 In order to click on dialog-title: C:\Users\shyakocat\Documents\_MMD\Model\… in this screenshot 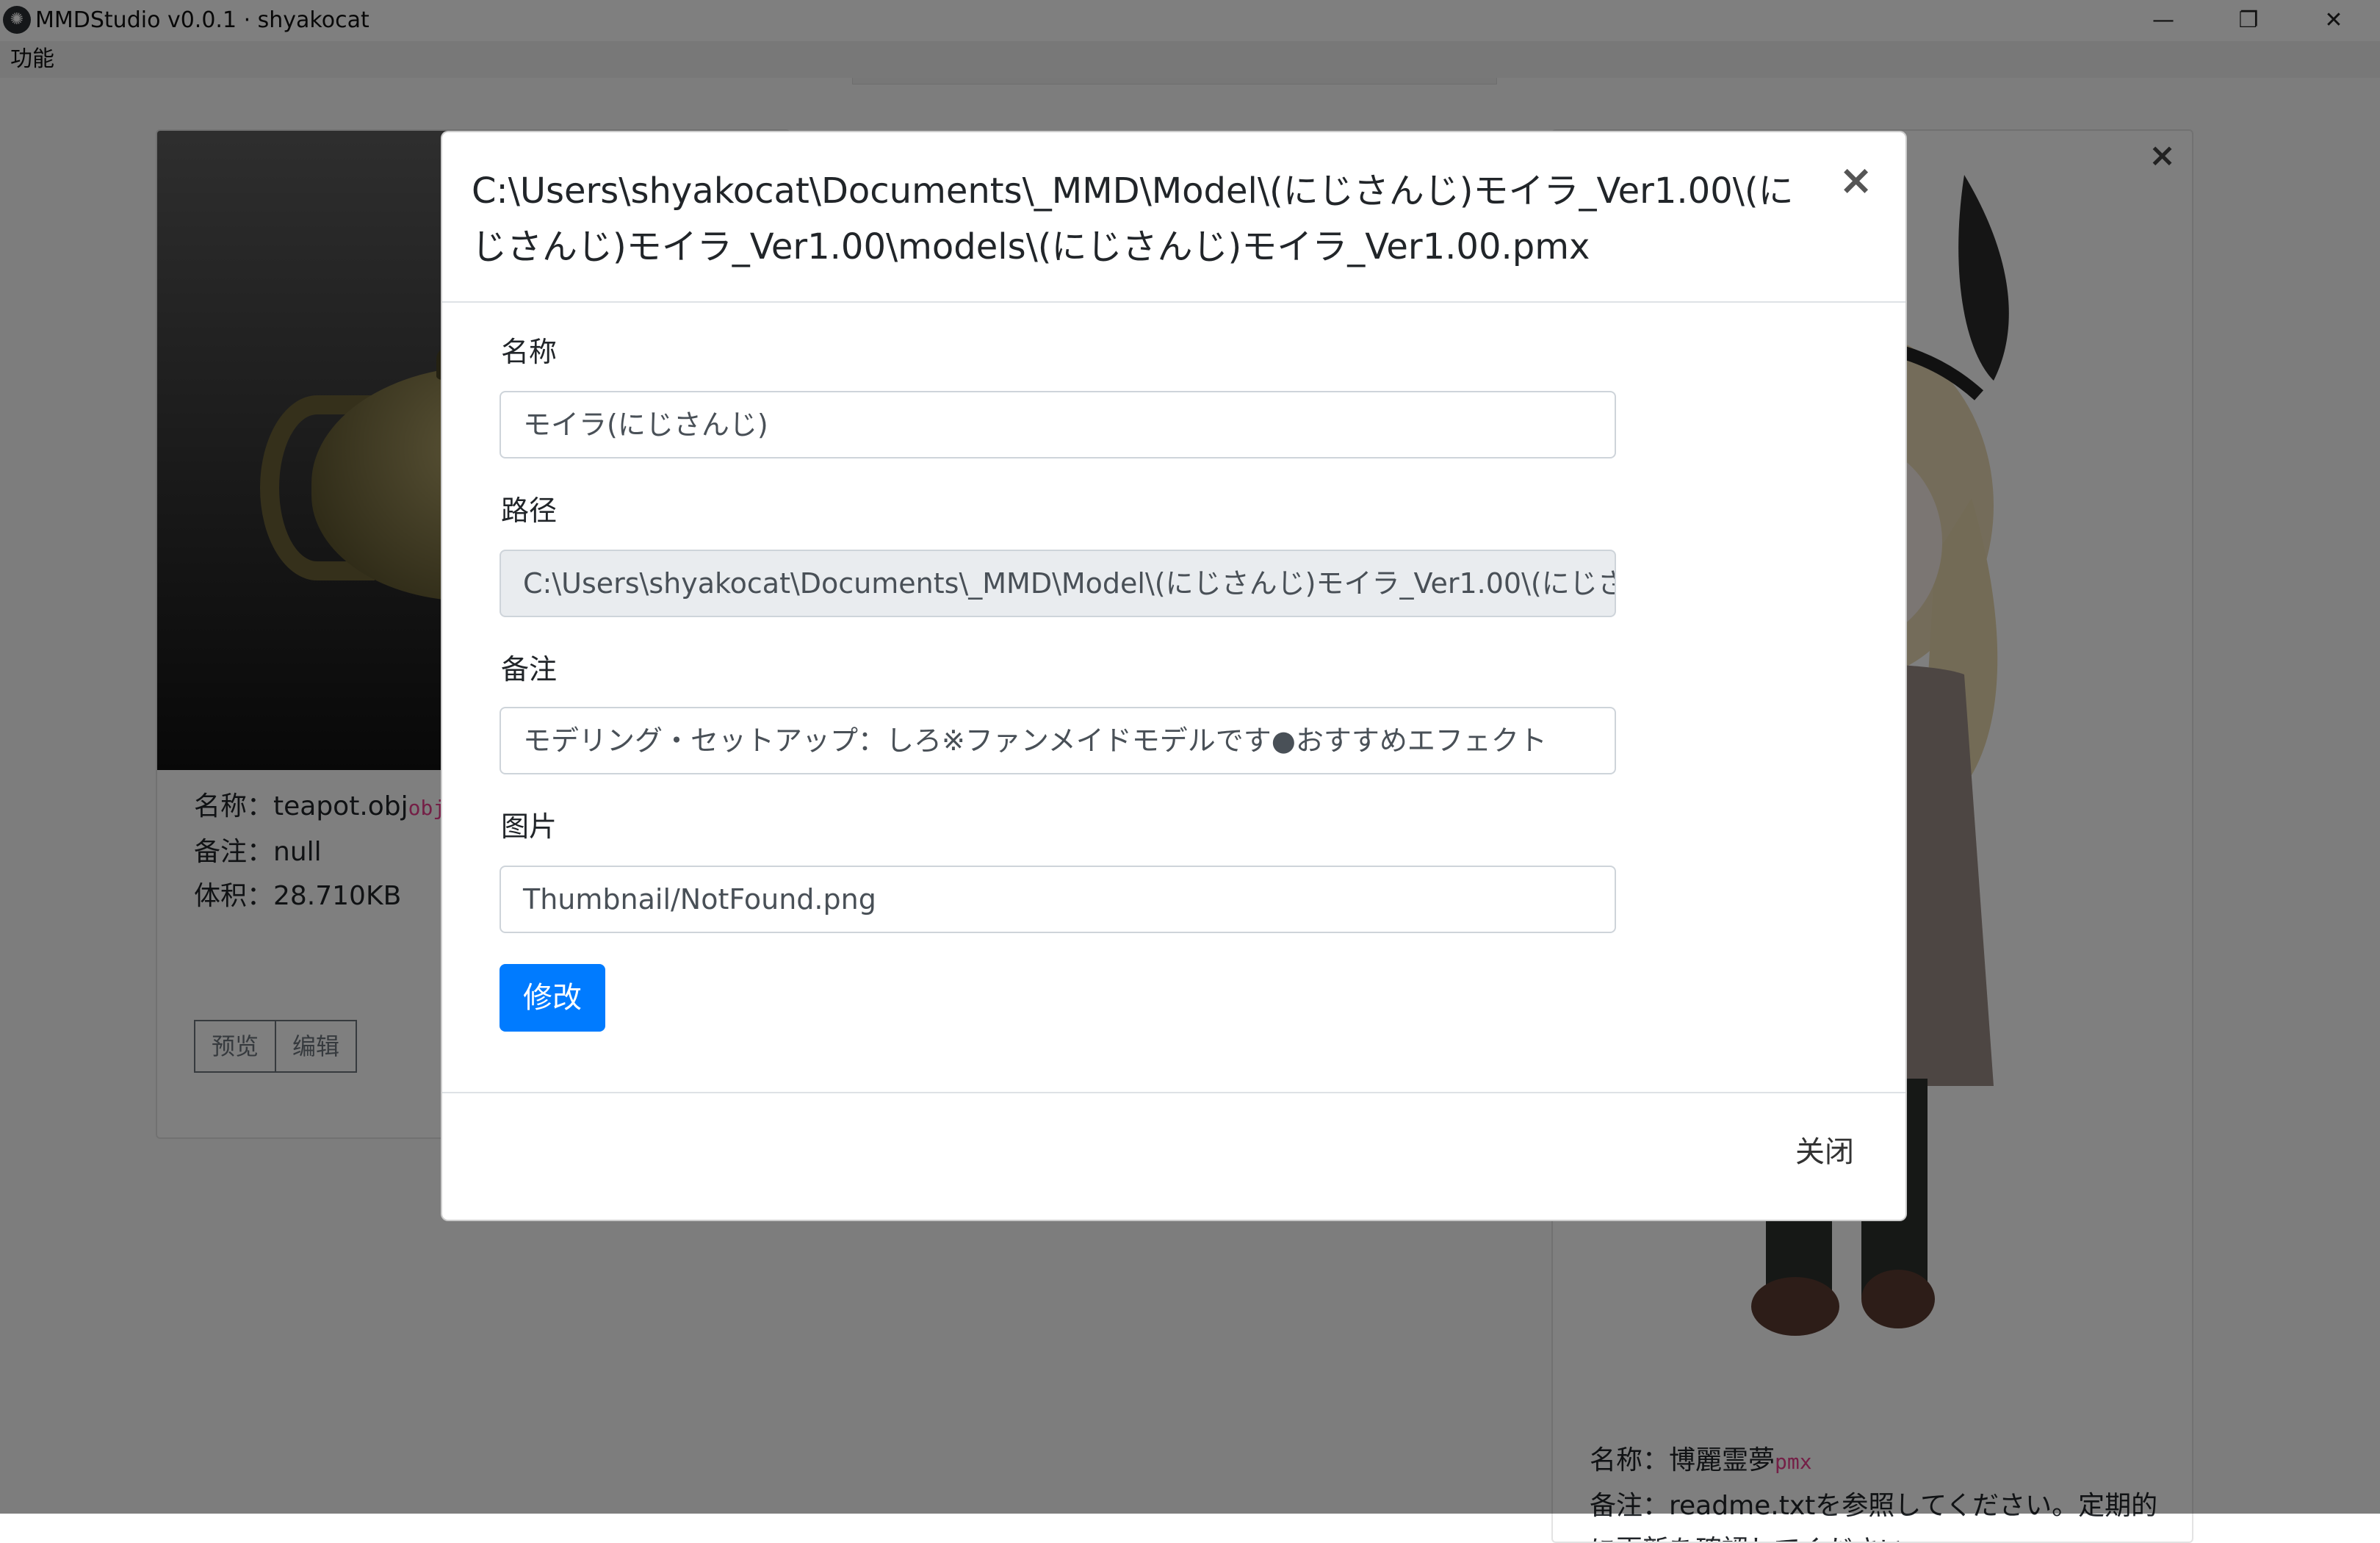, I will do `click(1133, 218)`.